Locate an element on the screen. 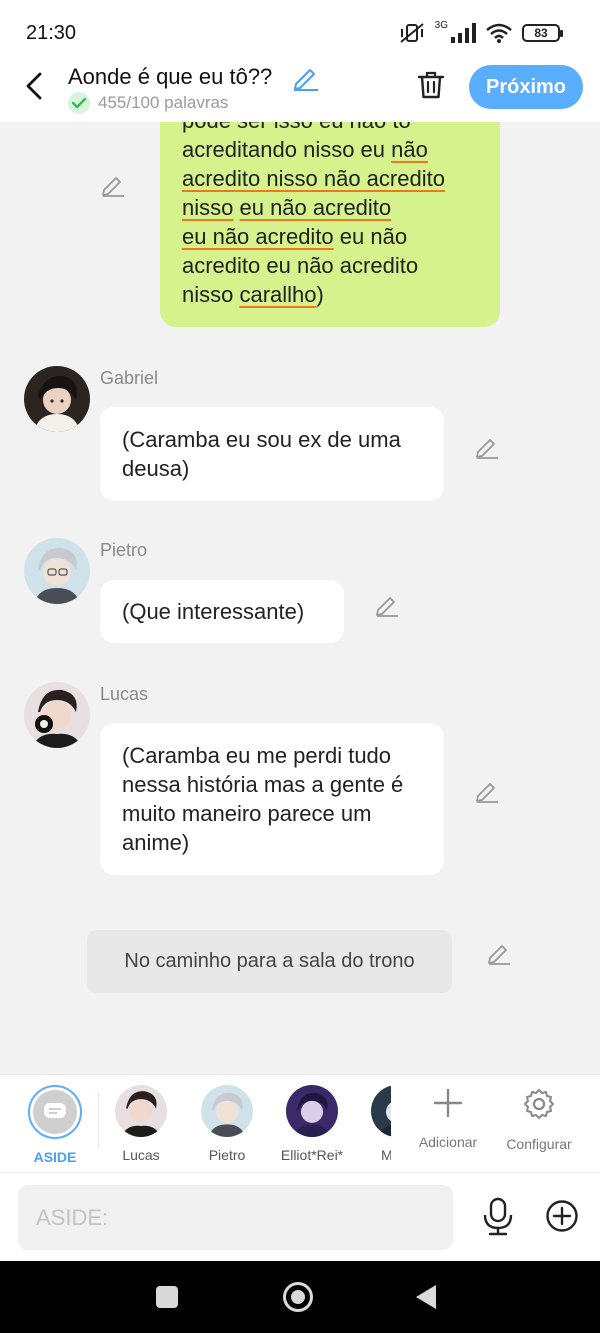  underlined-text: não is located at coordinates (409, 149).